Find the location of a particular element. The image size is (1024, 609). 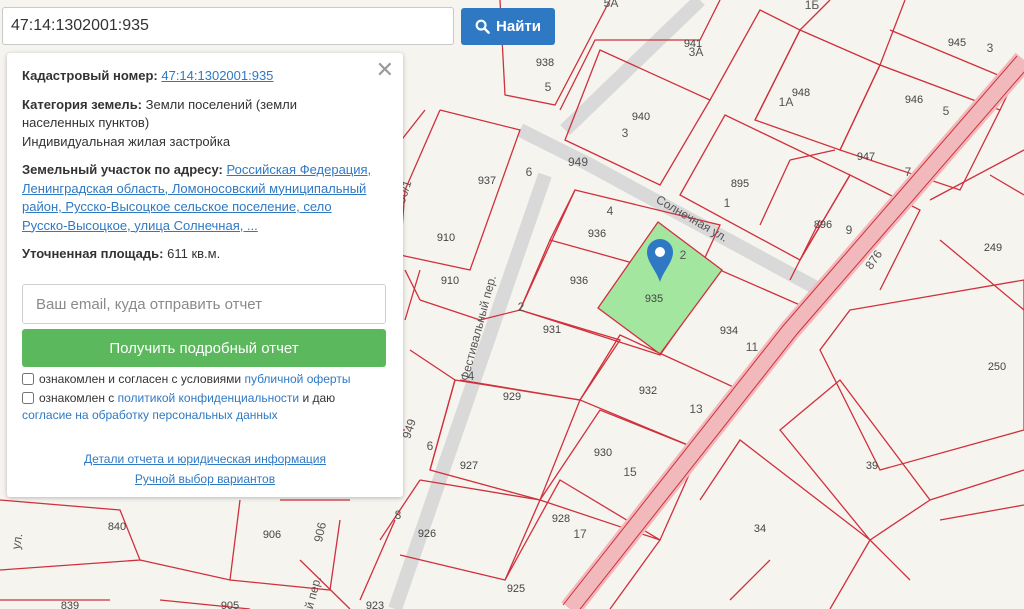

house-number-11: 4 is located at coordinates (610, 211).